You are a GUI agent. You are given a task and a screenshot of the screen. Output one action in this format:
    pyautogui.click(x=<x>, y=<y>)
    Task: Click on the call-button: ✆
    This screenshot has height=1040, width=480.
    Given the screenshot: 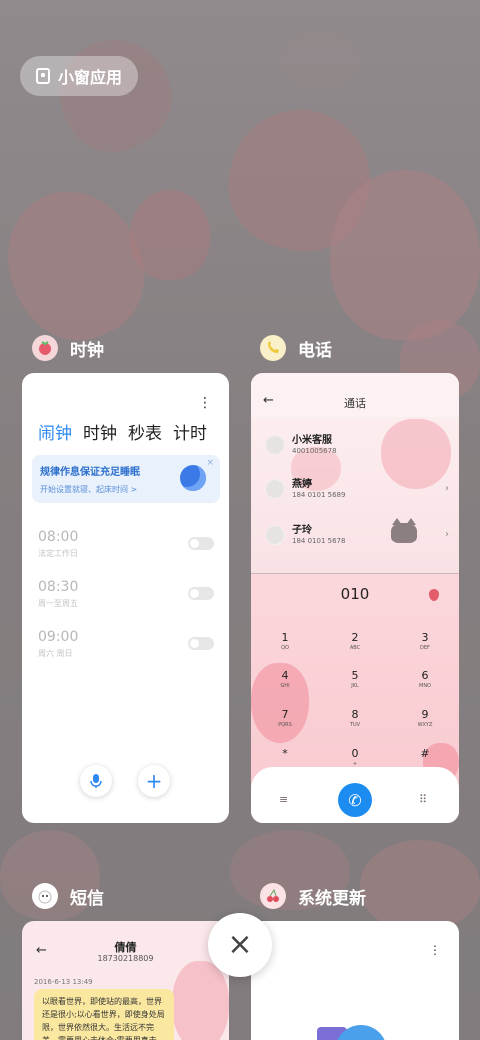 What is the action you would take?
    pyautogui.click(x=355, y=800)
    